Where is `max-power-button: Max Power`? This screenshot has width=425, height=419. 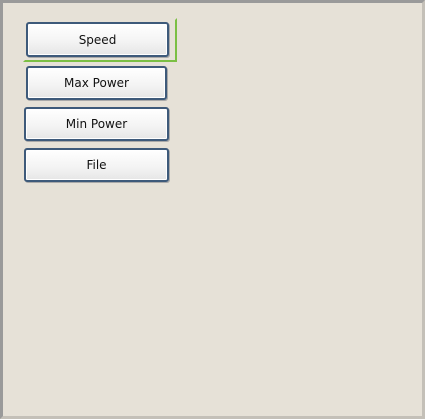 max-power-button: Max Power is located at coordinates (96, 83).